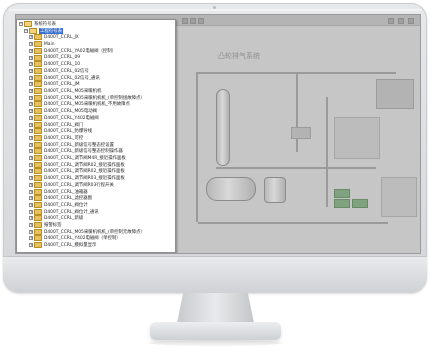 This screenshot has width=431, height=354. What do you see at coordinates (66, 71) in the screenshot?
I see `tree-node-label: D400T_CCRL_02信号` at bounding box center [66, 71].